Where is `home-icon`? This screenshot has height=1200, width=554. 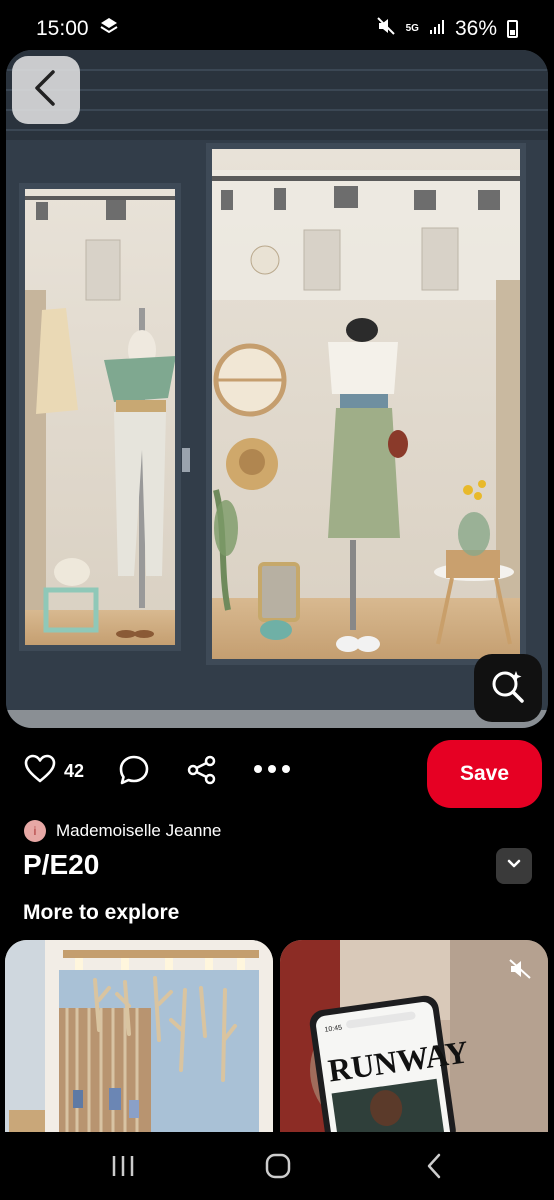
home-icon is located at coordinates (278, 1168).